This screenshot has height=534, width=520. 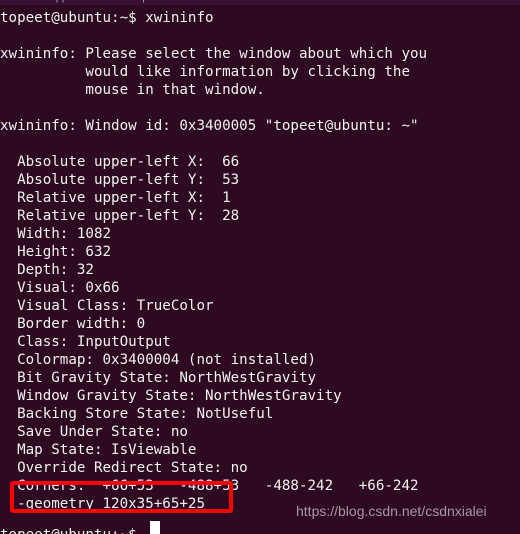 I want to click on terminal-line: Height: 632, so click(x=56, y=252).